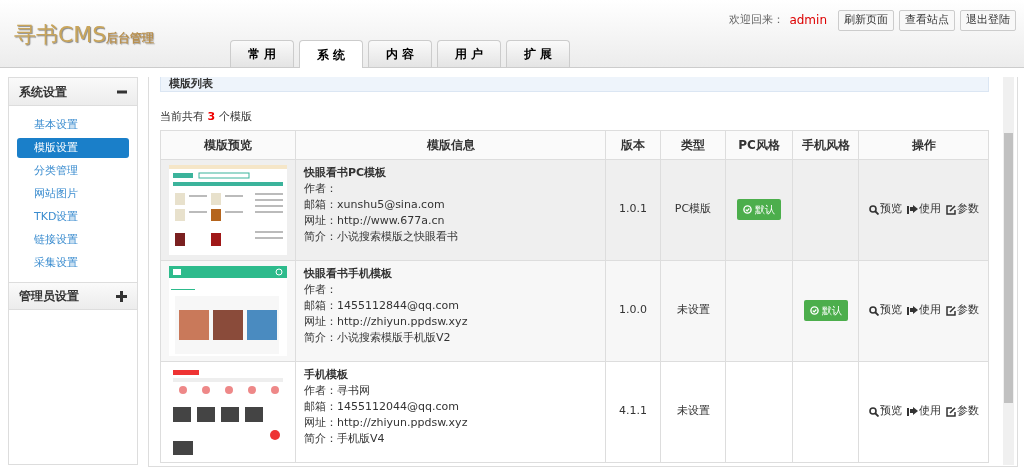 The height and width of the screenshot is (475, 1024). Describe the element at coordinates (378, 337) in the screenshot. I see `info-line: 简介：小说搜索模版手机版V2` at that location.